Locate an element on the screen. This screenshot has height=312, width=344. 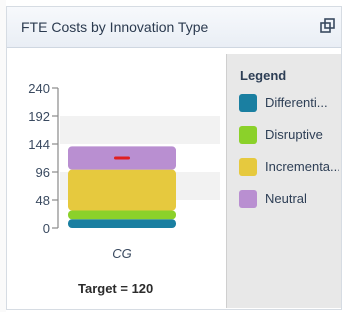
legend-item-disruptive: Disruptive is located at coordinates (290, 135).